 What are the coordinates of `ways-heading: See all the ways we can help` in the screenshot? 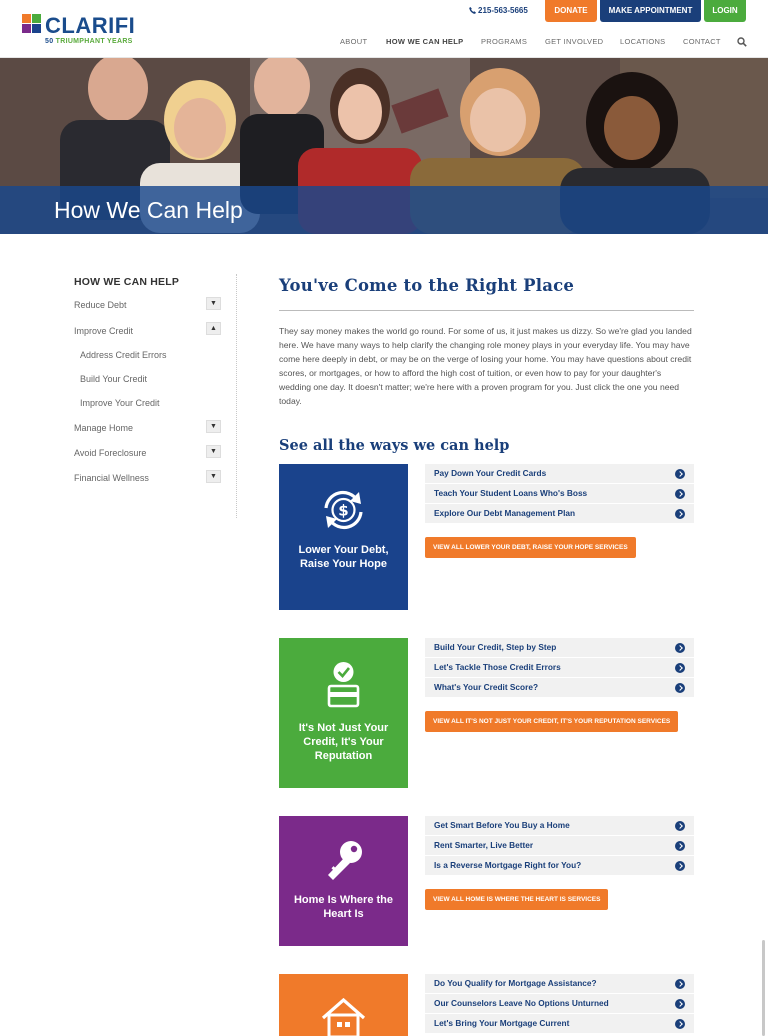 It's located at (394, 445).